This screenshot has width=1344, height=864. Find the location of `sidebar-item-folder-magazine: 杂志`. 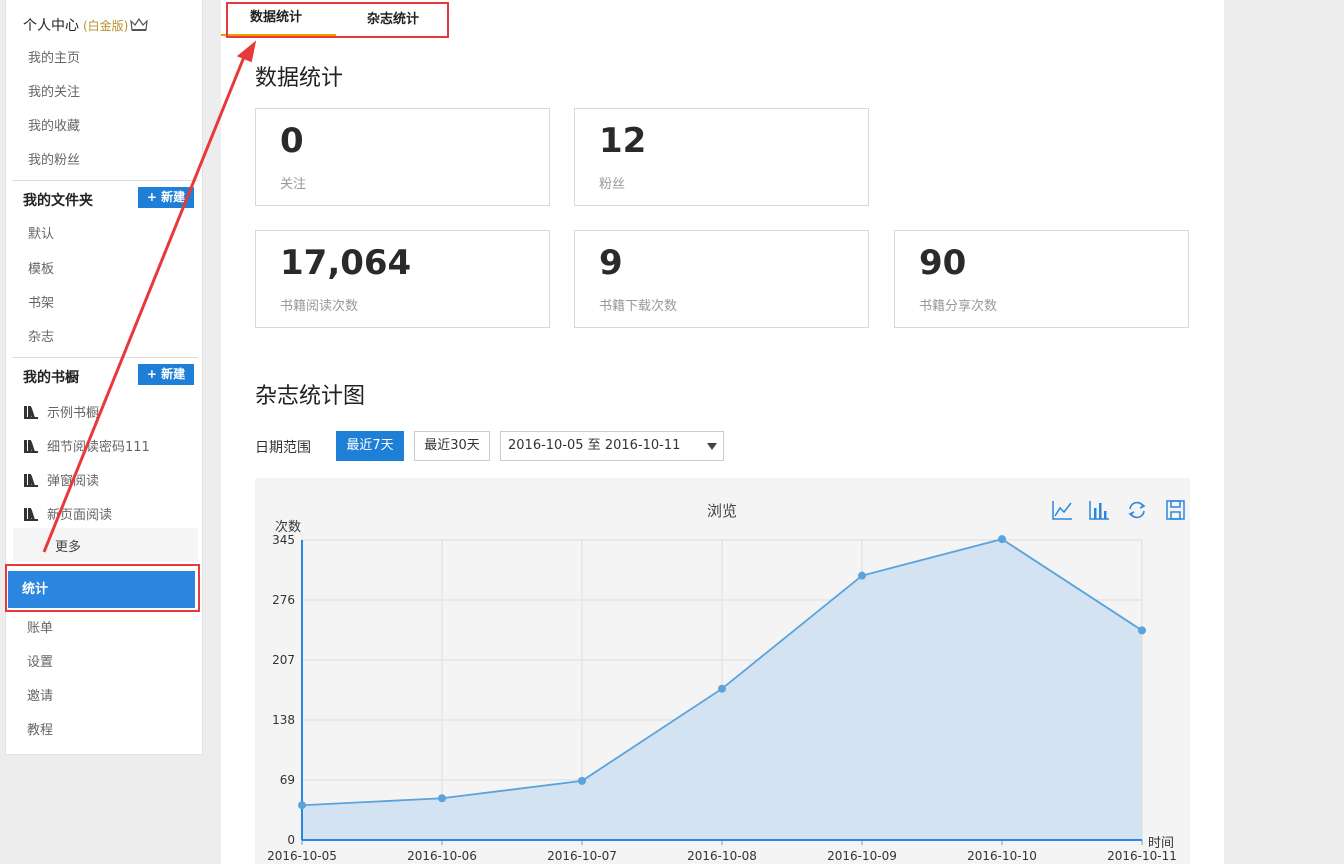

sidebar-item-folder-magazine: 杂志 is located at coordinates (41, 335).